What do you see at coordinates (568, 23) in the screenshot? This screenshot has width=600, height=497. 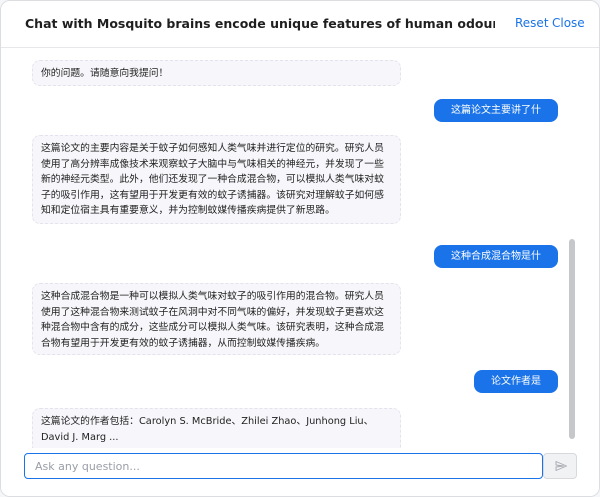 I see `close-button: Close` at bounding box center [568, 23].